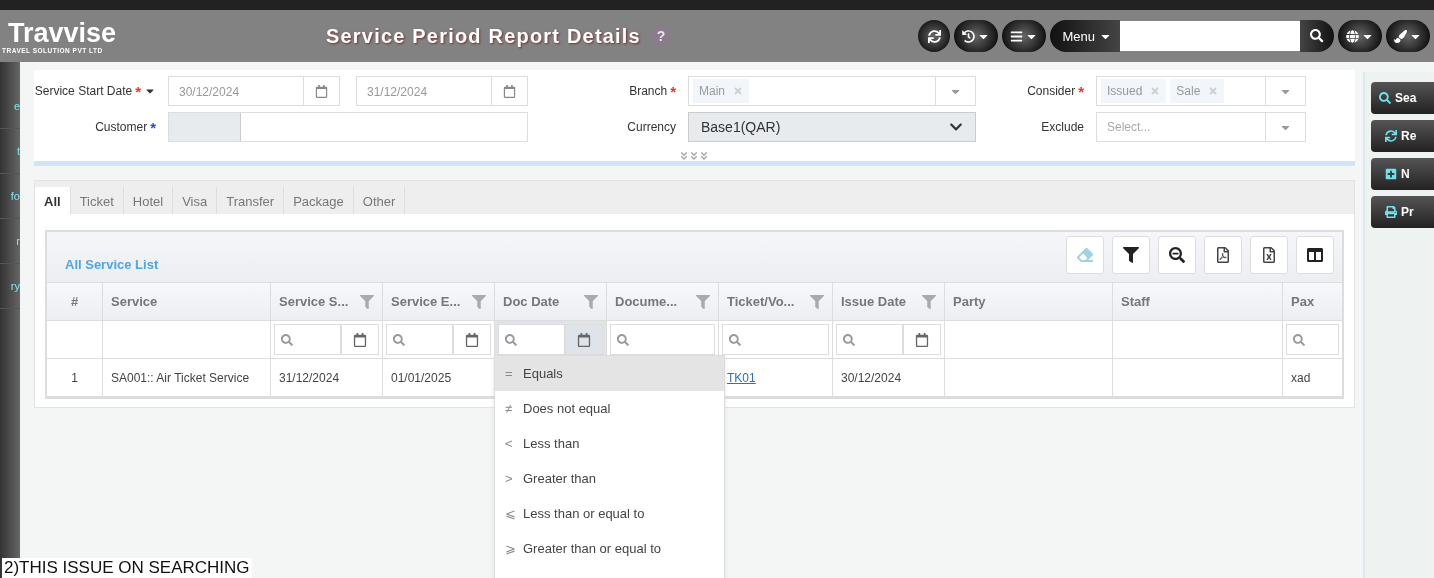  What do you see at coordinates (83, 91) in the screenshot?
I see `field-label: Service Start Date` at bounding box center [83, 91].